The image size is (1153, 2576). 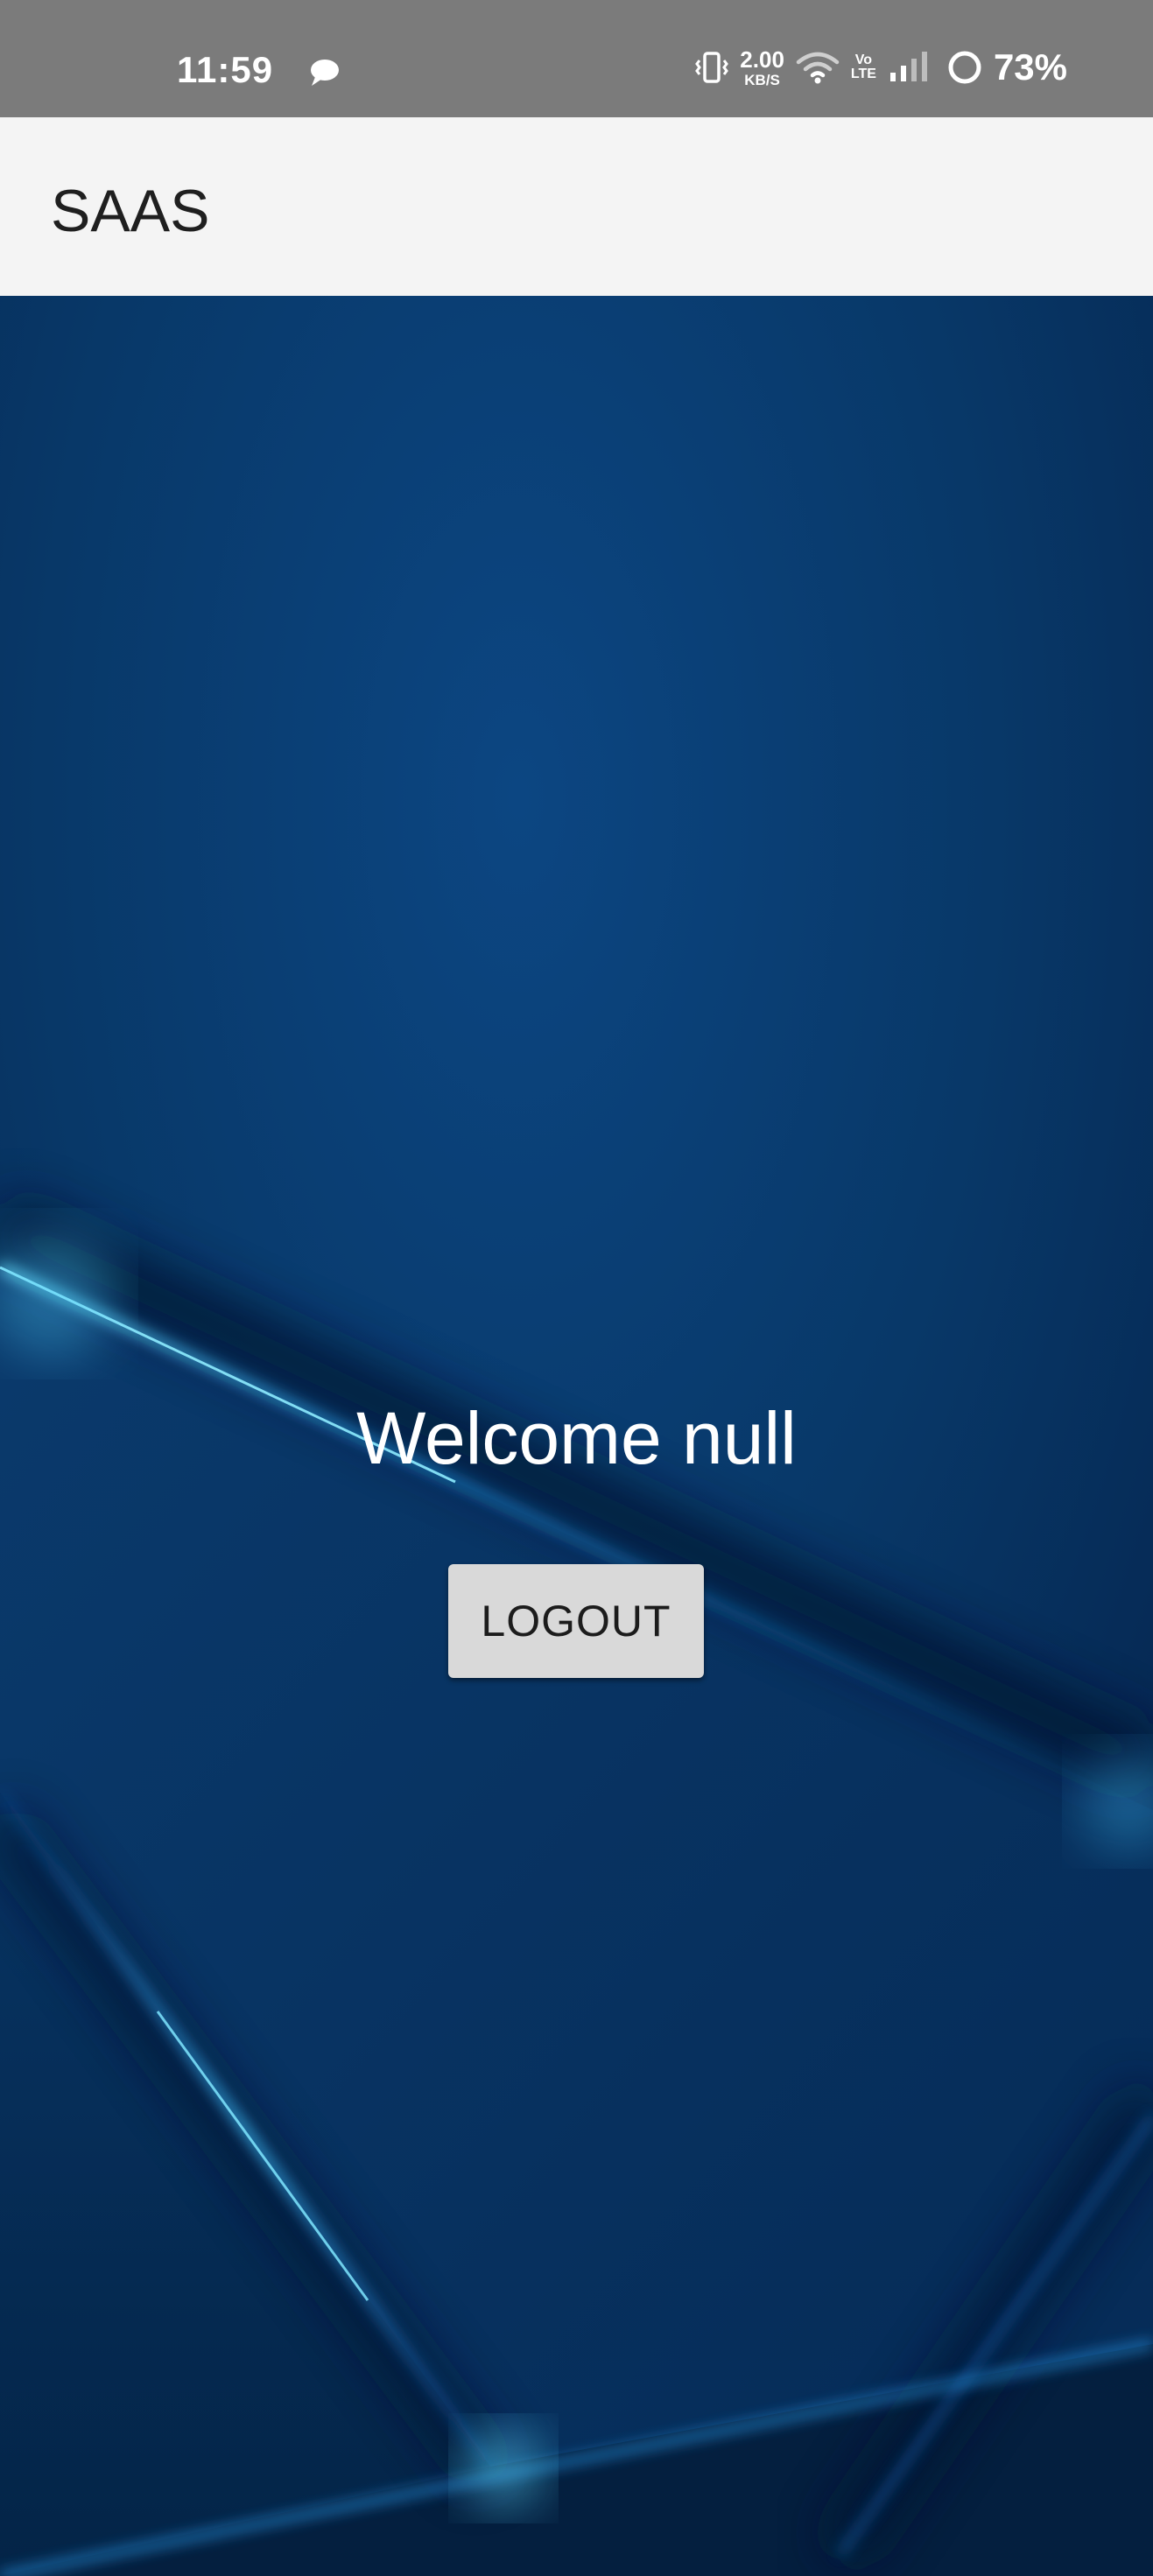 What do you see at coordinates (576, 1621) in the screenshot?
I see `logout-button: LOGOUT` at bounding box center [576, 1621].